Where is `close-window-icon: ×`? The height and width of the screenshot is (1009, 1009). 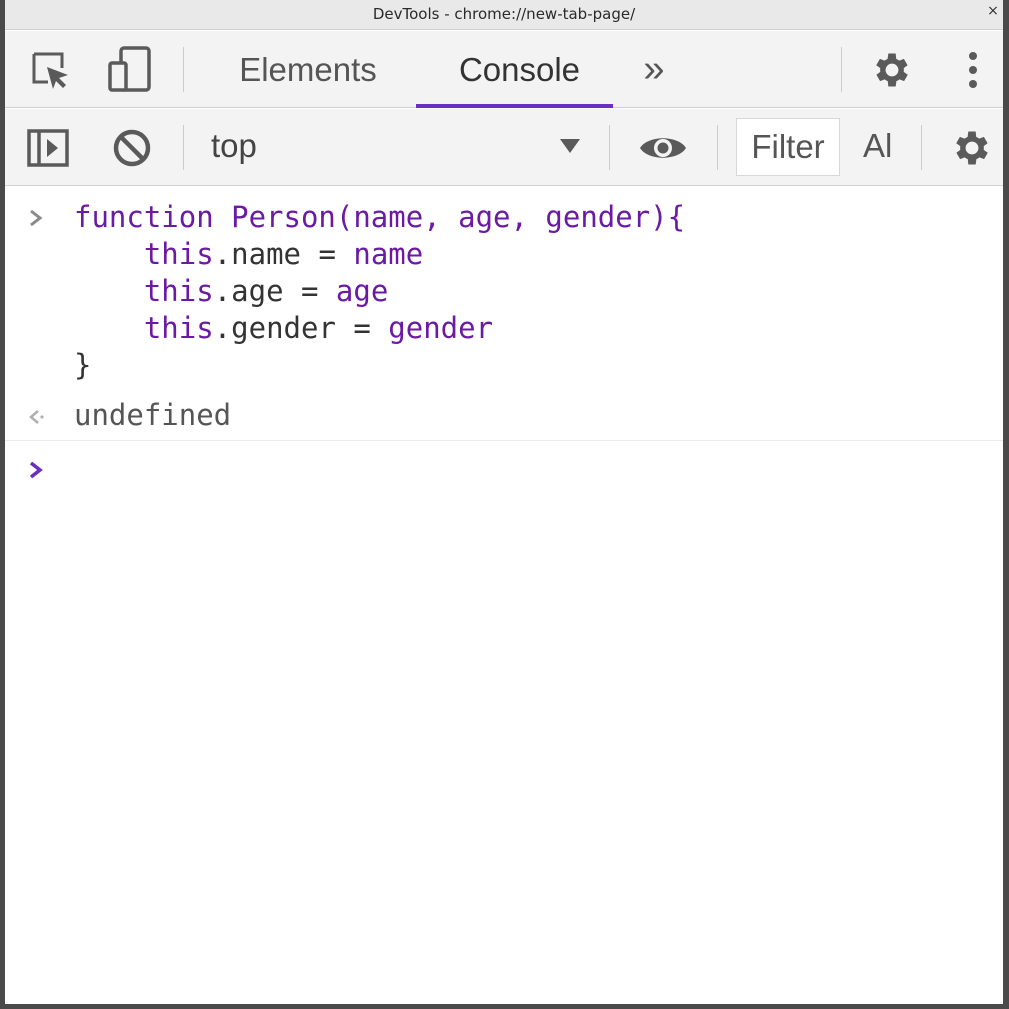
close-window-icon: × is located at coordinates (993, 11).